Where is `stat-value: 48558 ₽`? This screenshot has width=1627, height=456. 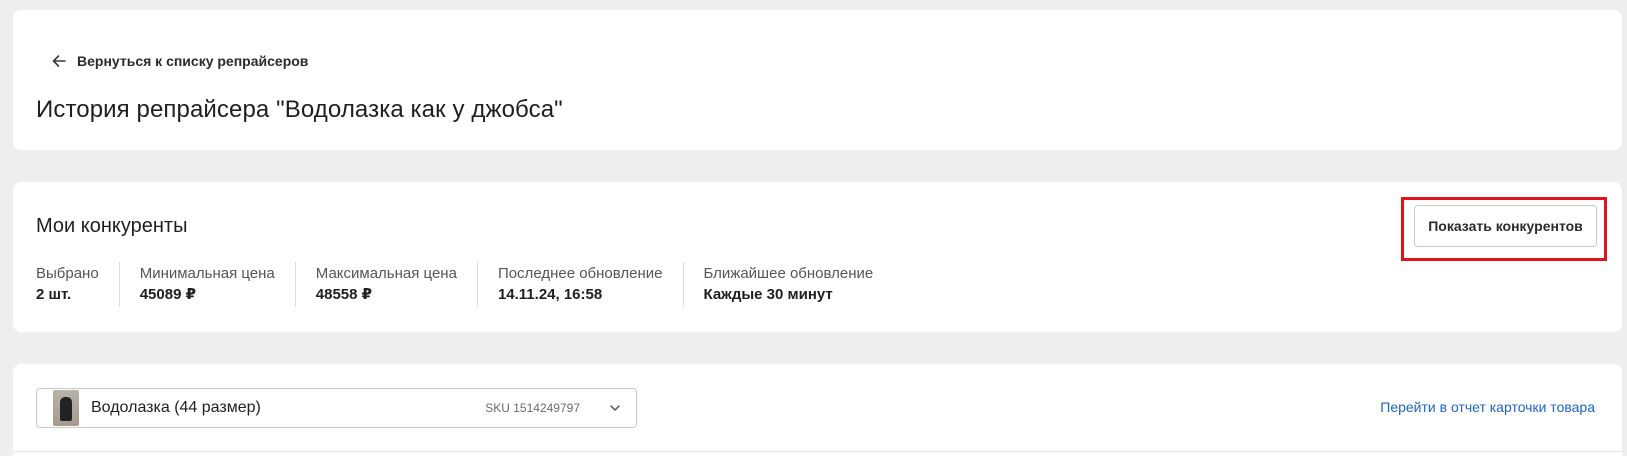 stat-value: 48558 ₽ is located at coordinates (344, 294).